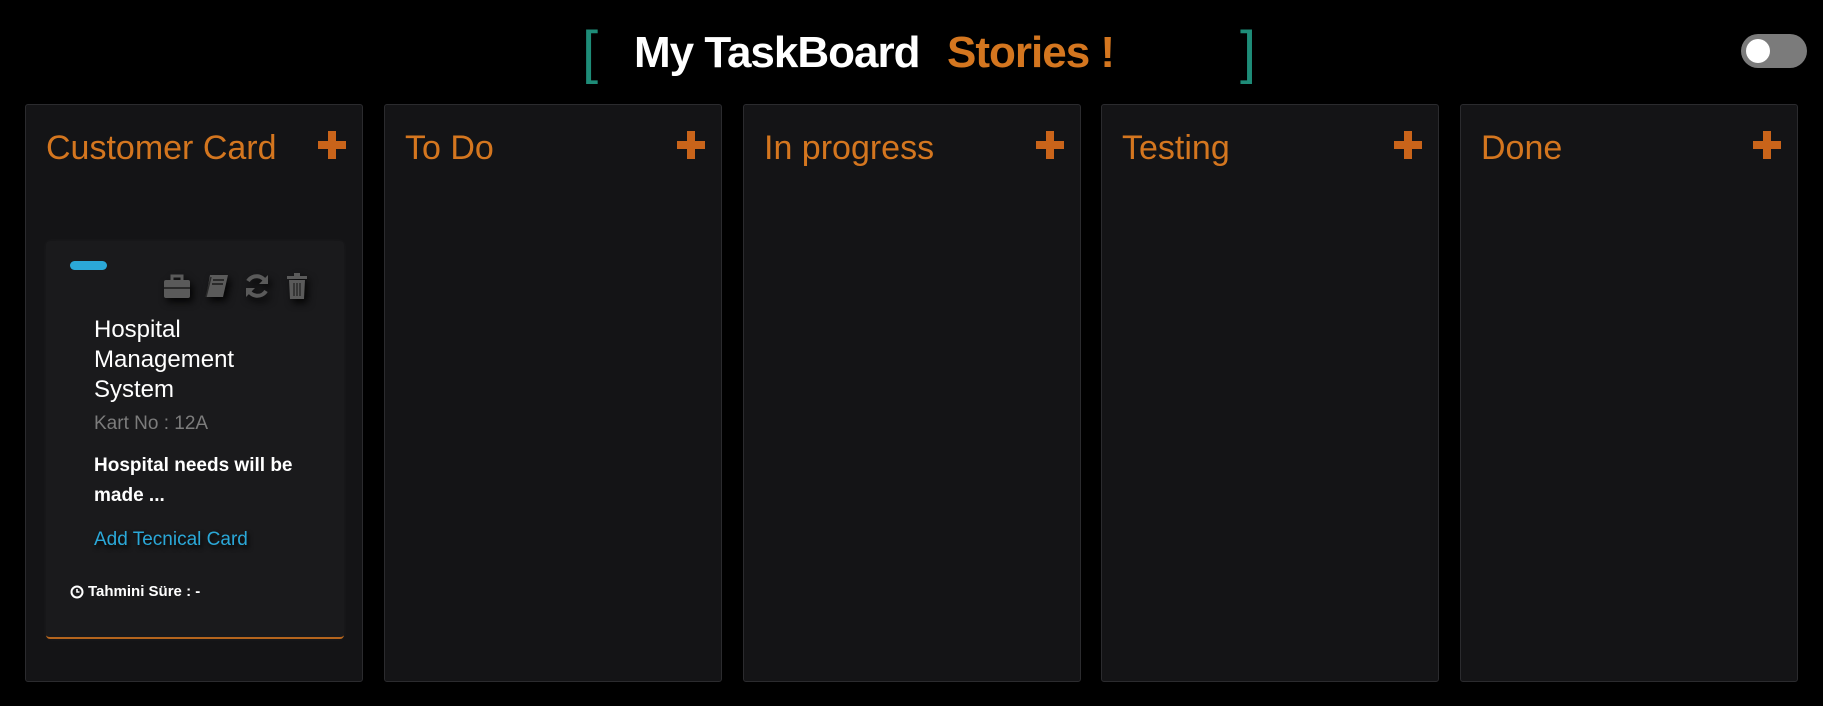 Image resolution: width=1823 pixels, height=706 pixels. I want to click on toggle-knob, so click(1758, 51).